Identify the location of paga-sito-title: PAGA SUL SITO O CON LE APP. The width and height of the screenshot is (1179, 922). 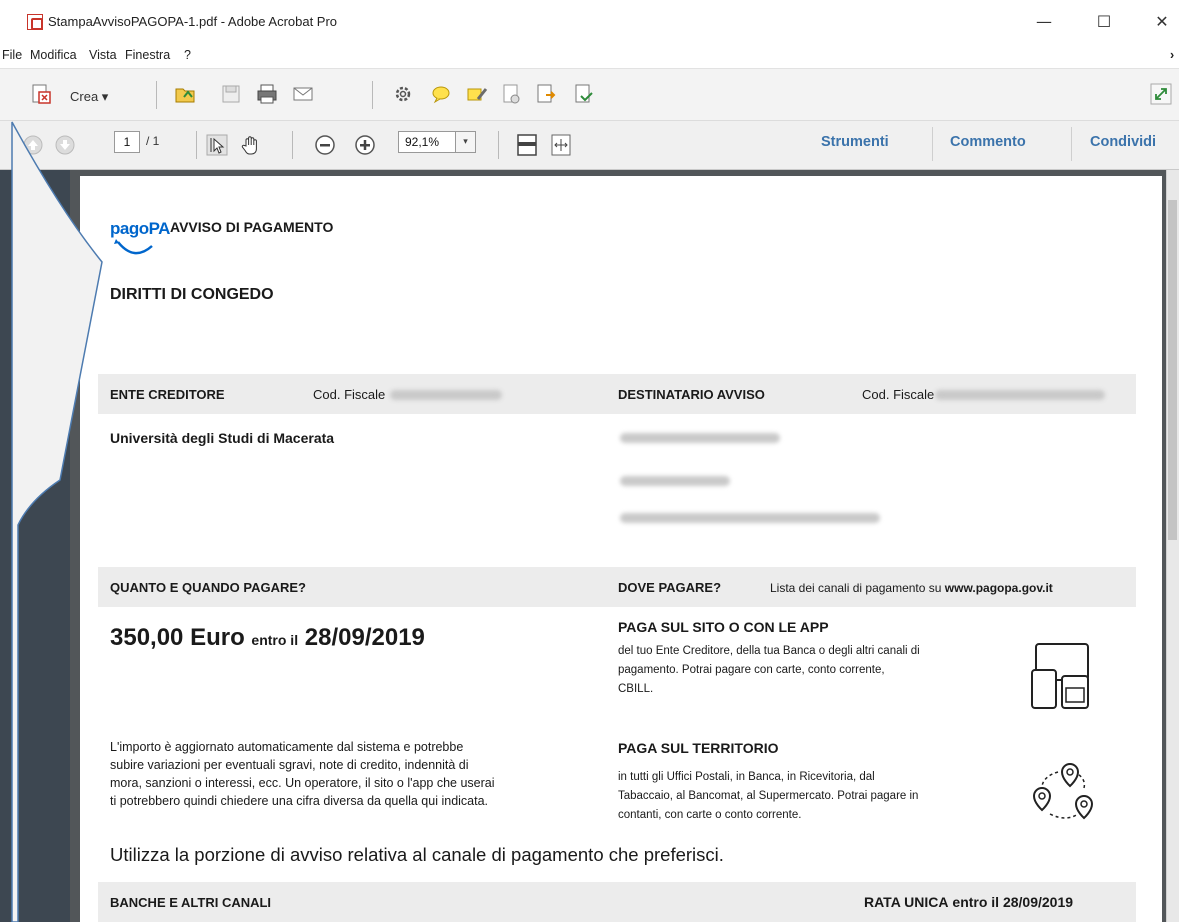
(723, 627).